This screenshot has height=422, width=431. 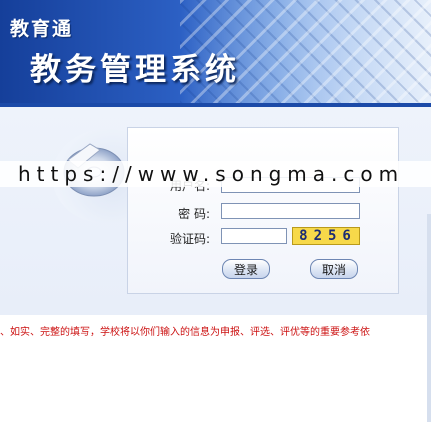 I want to click on panel-edge, so click(x=429, y=318).